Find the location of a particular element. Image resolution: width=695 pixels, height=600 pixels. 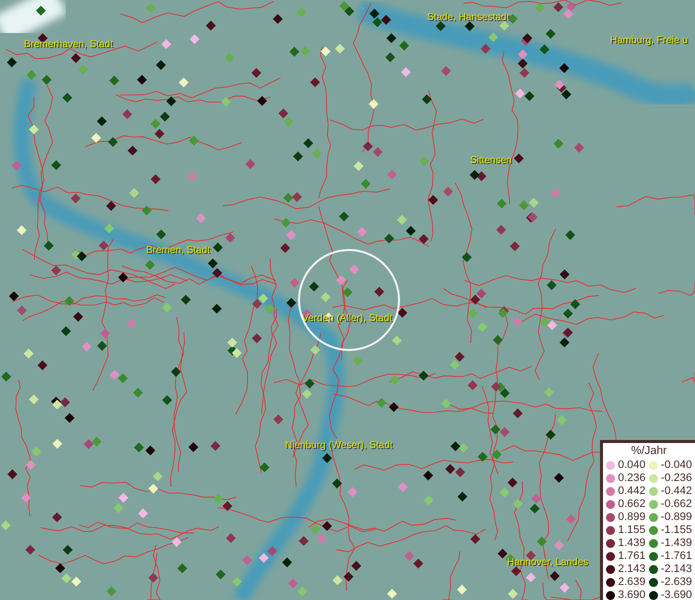

legend-value: 1.761 is located at coordinates (632, 556).